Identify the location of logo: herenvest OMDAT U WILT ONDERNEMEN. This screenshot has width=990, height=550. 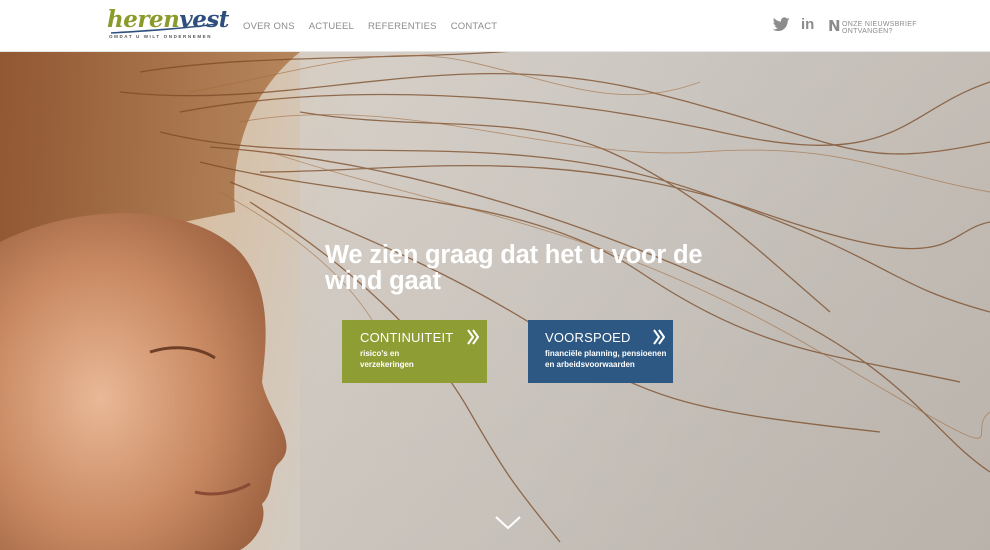
(168, 25).